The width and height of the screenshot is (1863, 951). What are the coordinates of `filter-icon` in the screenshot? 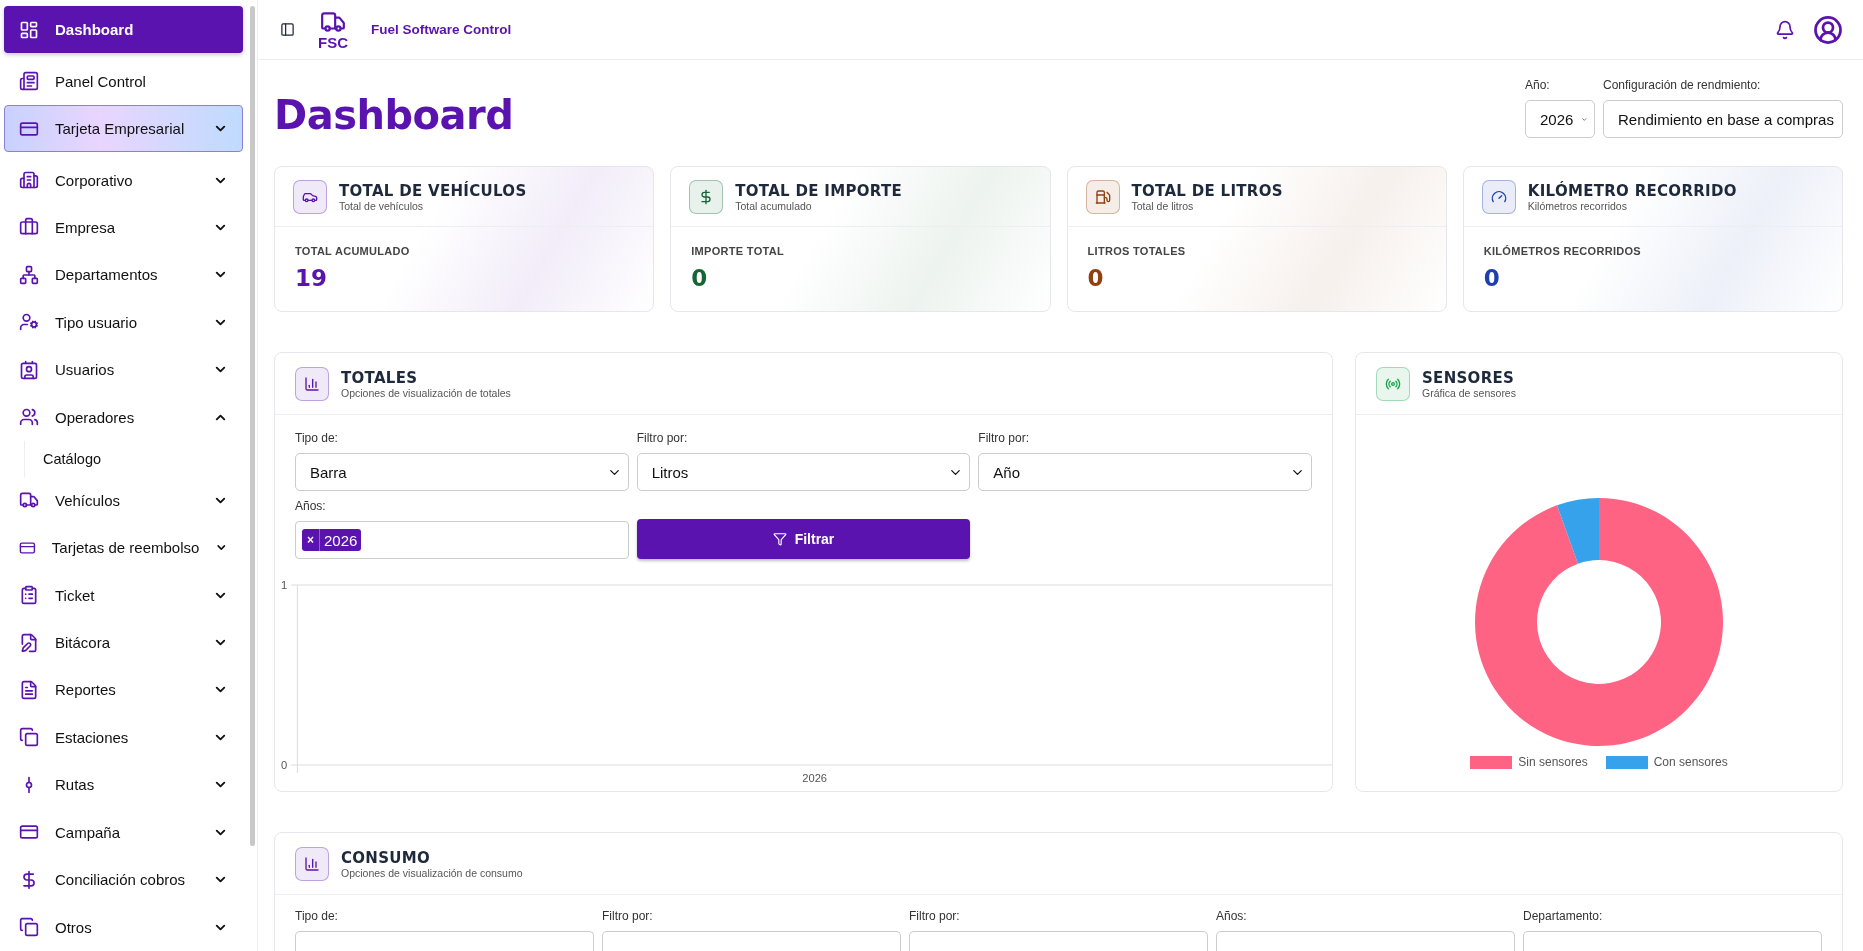 It's located at (779, 539).